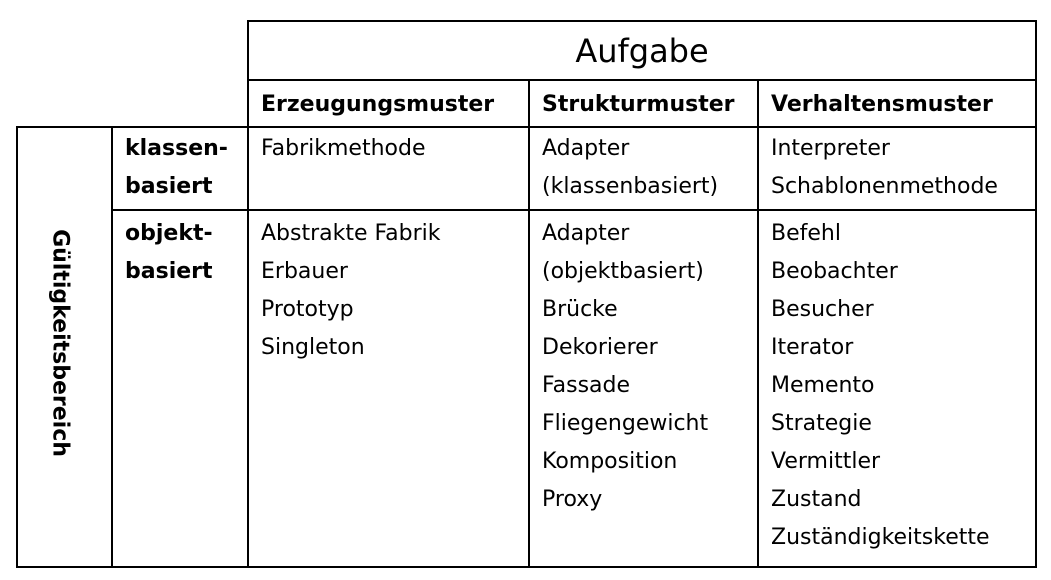  Describe the element at coordinates (642, 80) in the screenshot. I see `title-divider` at that location.